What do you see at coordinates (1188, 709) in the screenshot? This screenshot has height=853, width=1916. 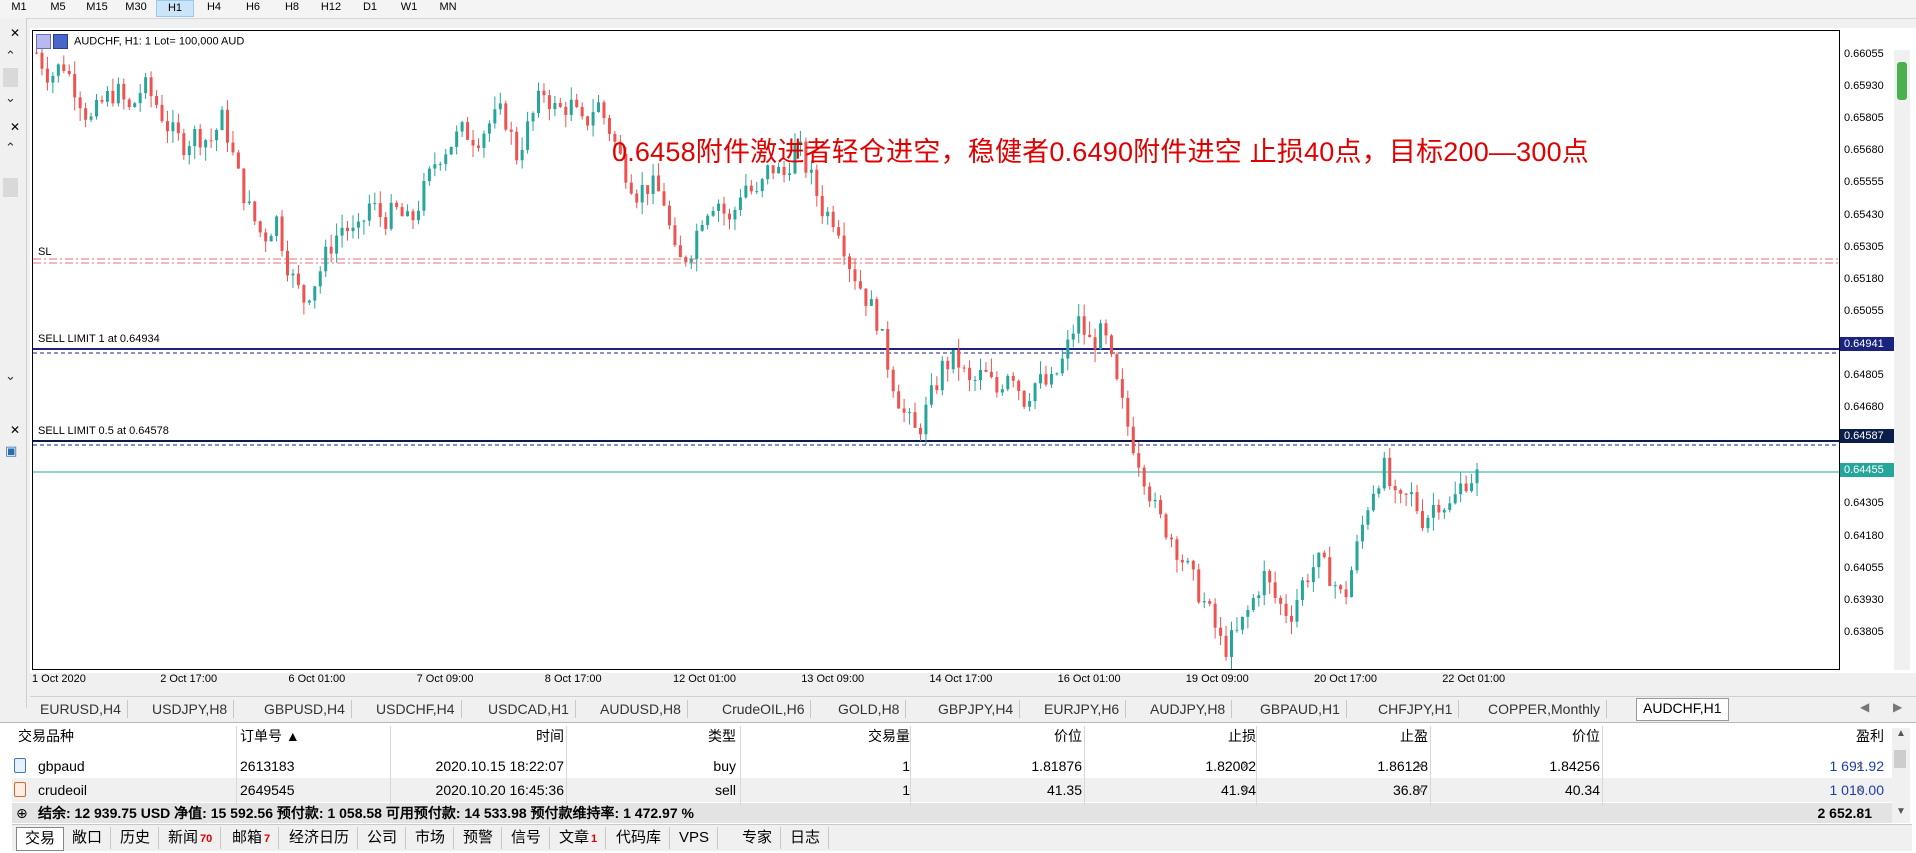 I see `symbol-tab: AUDJPY,H8` at bounding box center [1188, 709].